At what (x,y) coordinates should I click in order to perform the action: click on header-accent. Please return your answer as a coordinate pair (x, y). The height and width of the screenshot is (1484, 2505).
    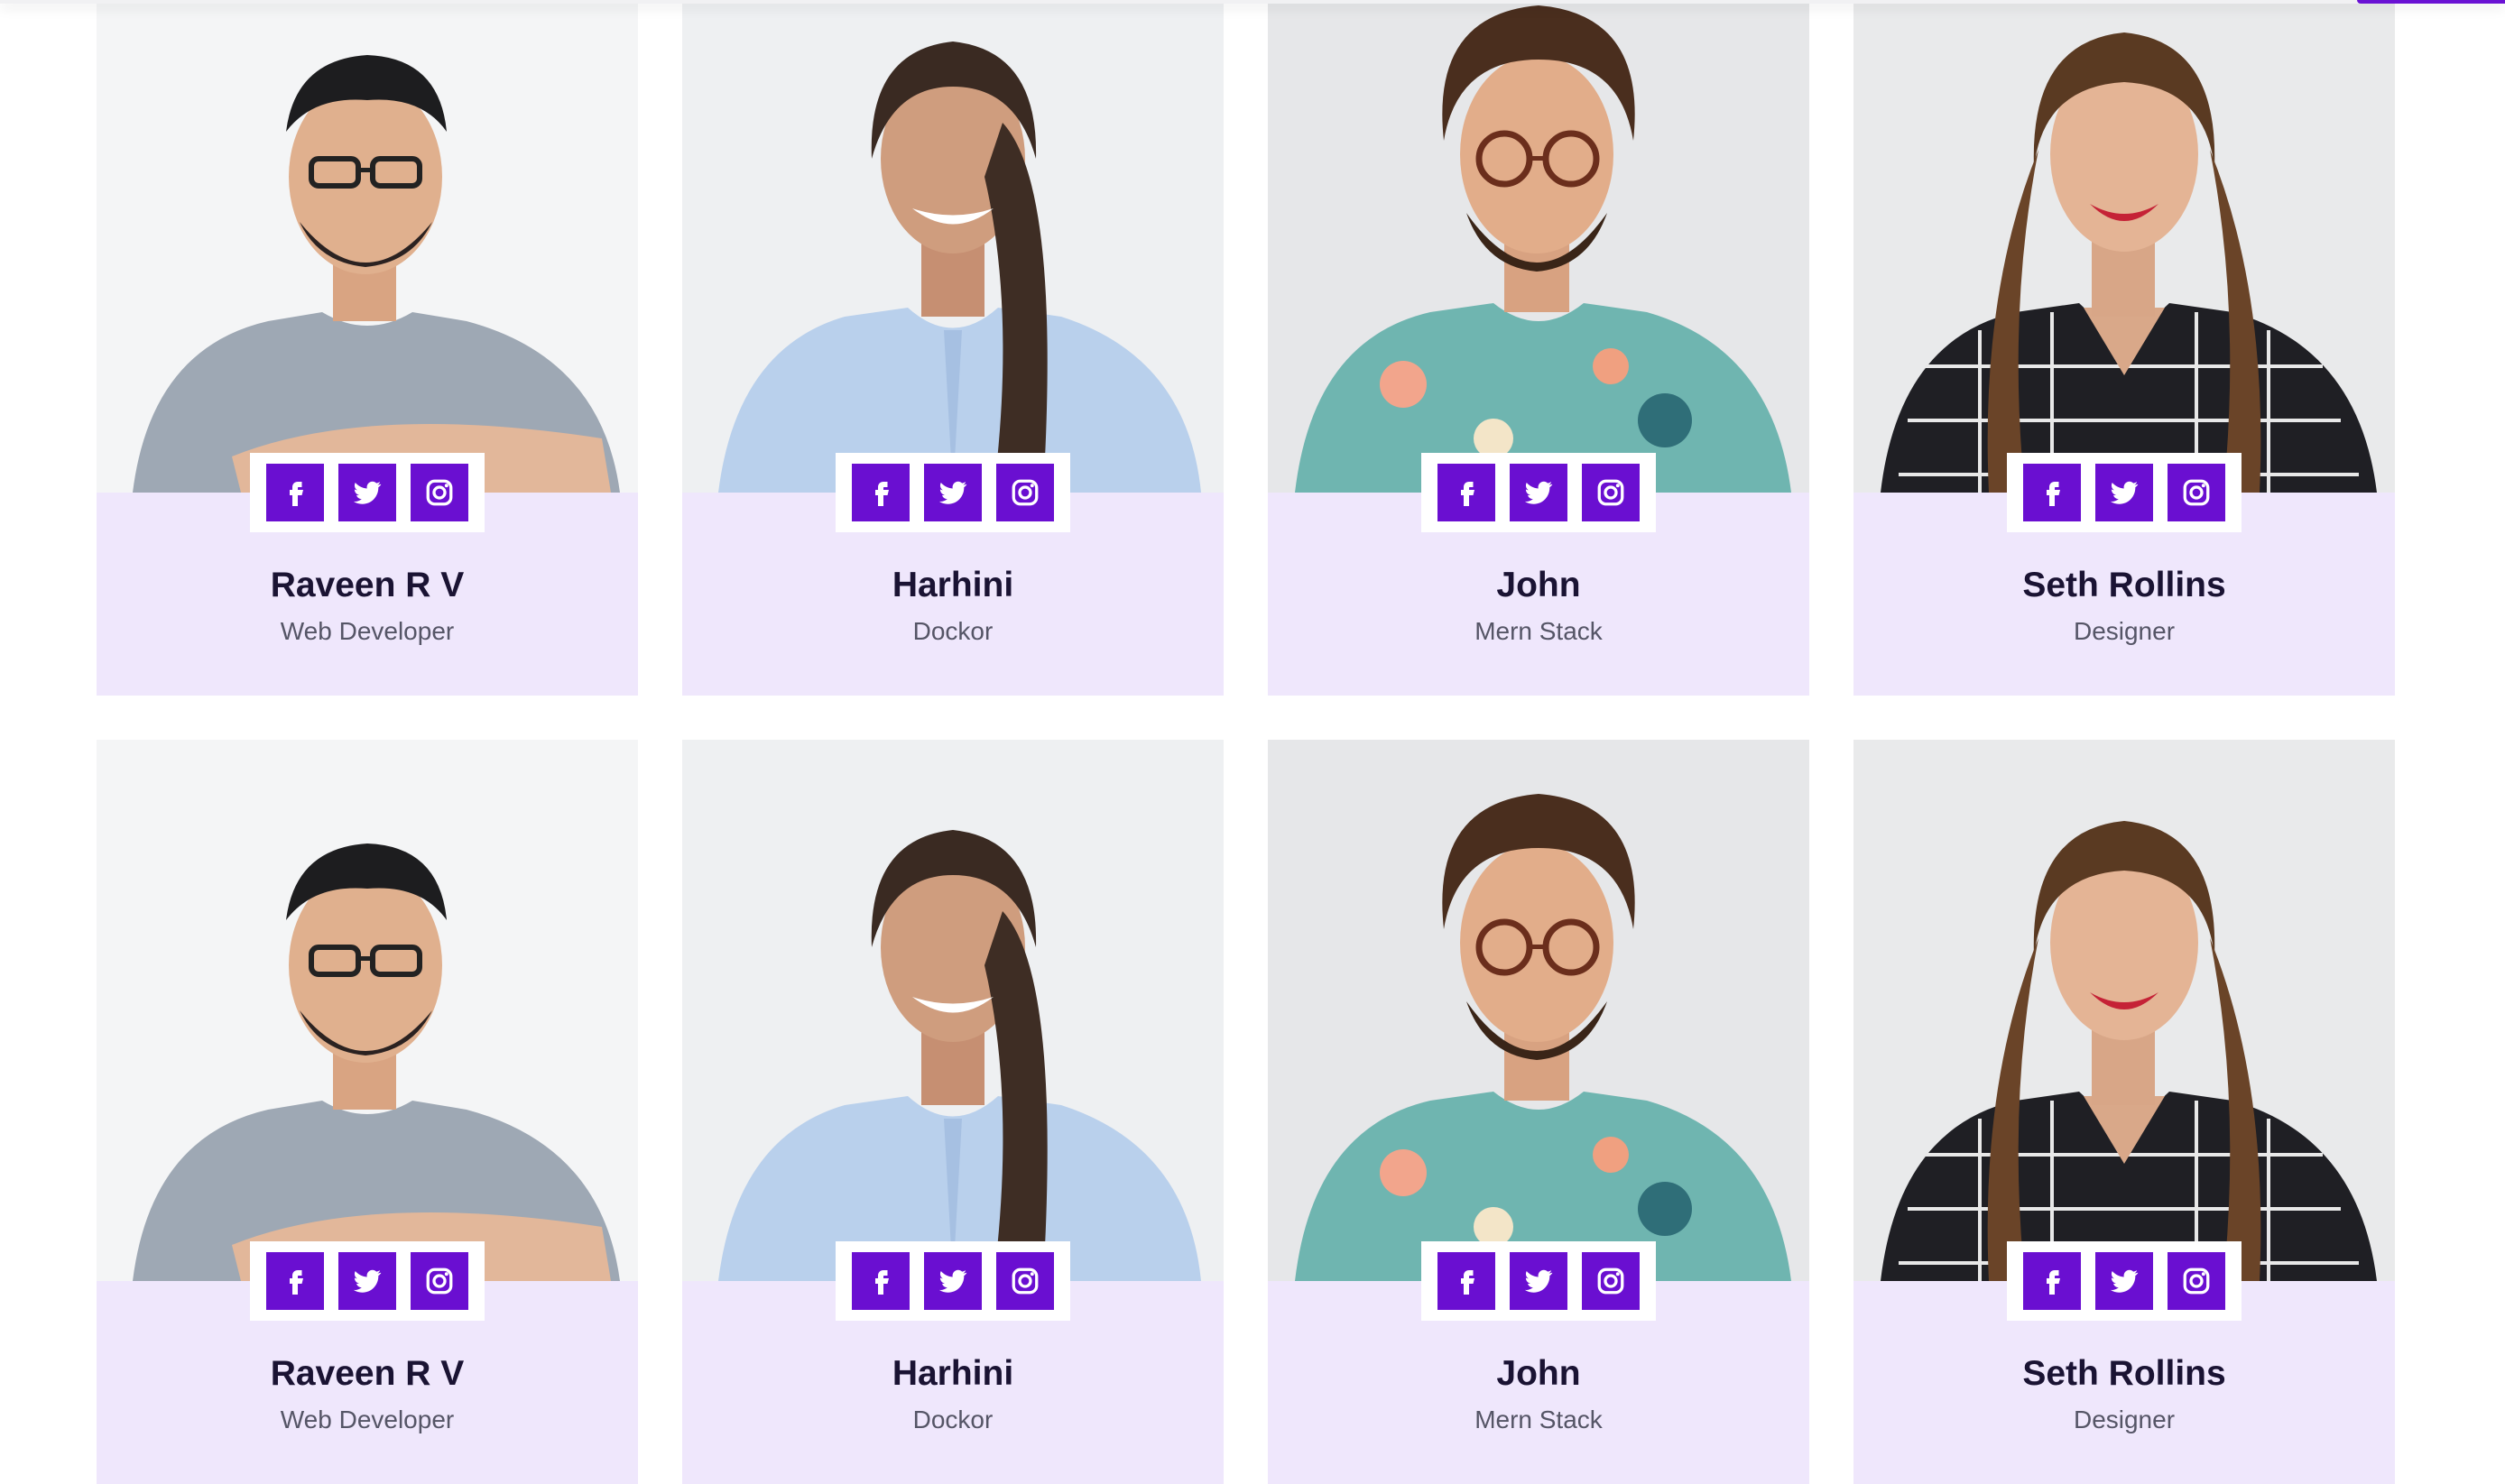
    Looking at the image, I should click on (2431, 2).